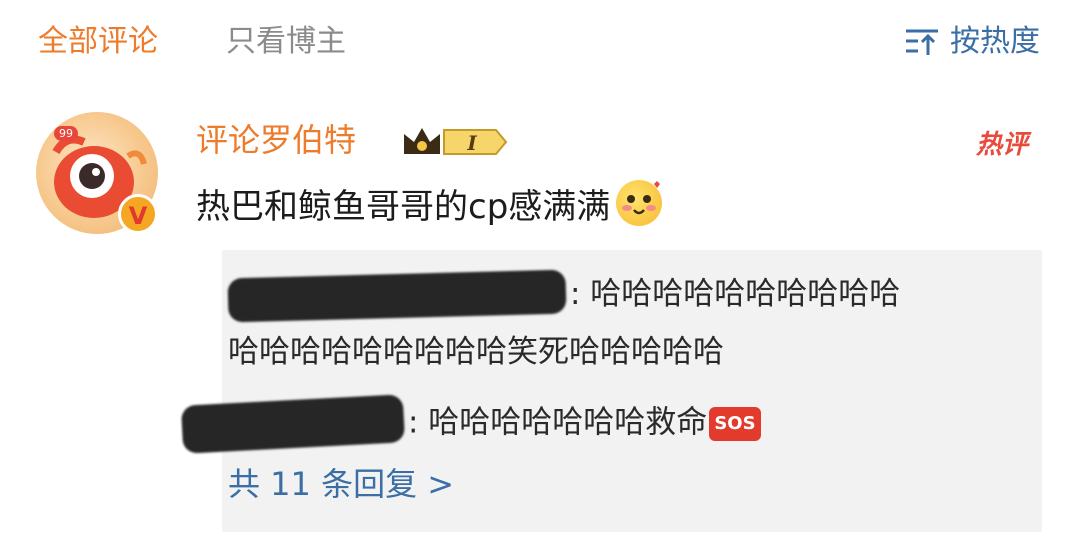  I want to click on level-badge-text: I, so click(471, 143).